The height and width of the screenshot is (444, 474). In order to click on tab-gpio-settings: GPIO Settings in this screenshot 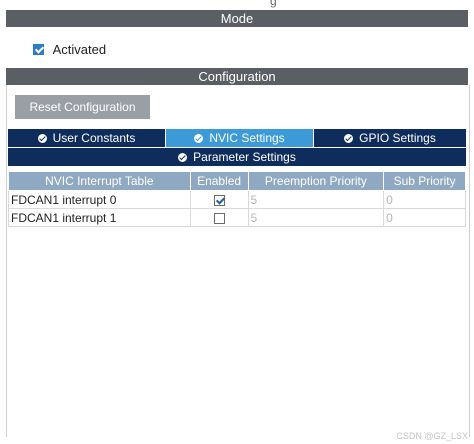, I will do `click(390, 138)`.